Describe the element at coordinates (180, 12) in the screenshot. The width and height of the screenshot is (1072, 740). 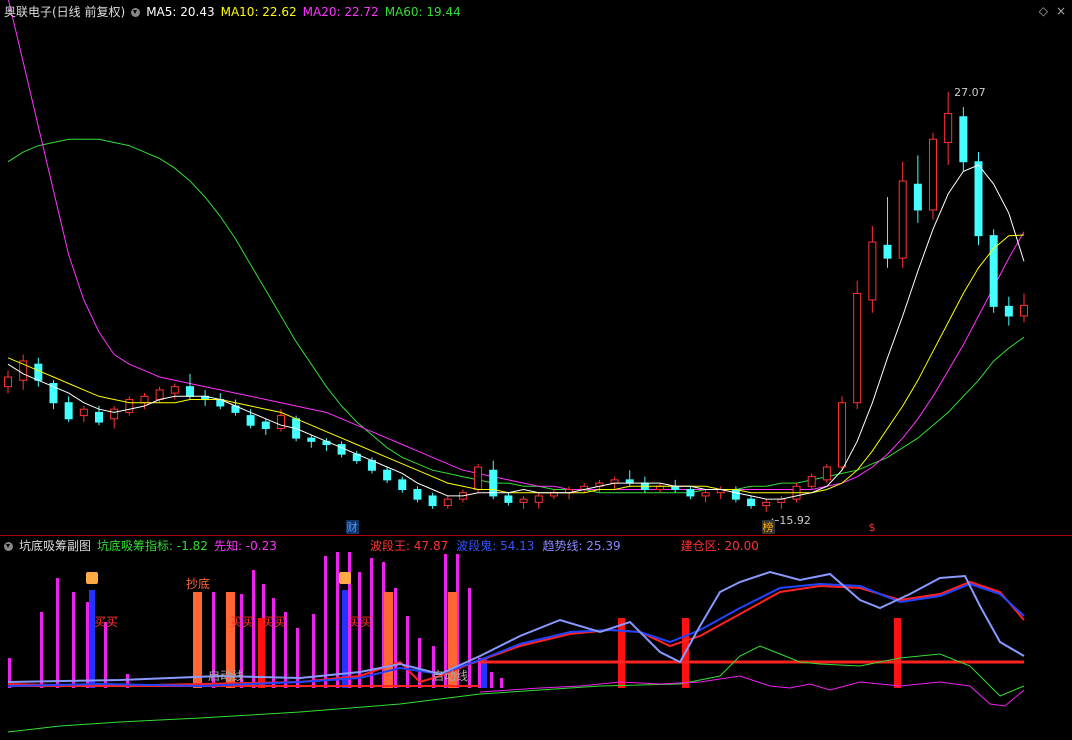
I see `ma-legend-0: MA5: 20.43` at that location.